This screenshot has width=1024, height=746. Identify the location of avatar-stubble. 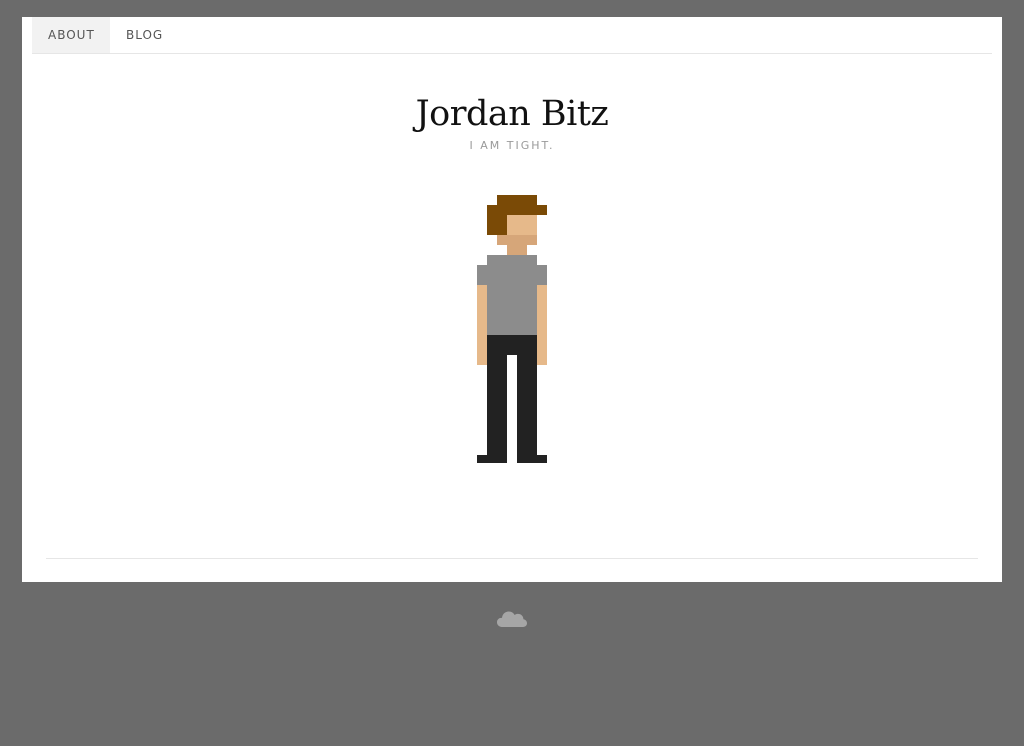
(517, 240).